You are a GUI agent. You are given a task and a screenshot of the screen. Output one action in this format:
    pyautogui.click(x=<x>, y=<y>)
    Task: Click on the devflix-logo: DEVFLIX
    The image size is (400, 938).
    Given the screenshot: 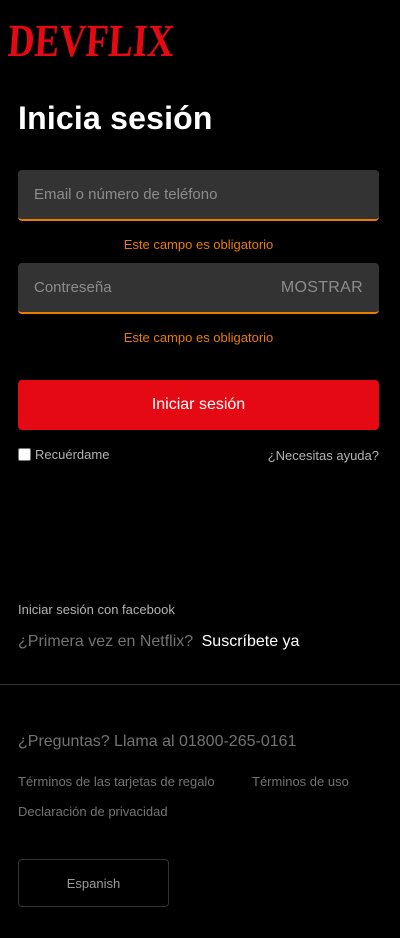 What is the action you would take?
    pyautogui.click(x=94, y=41)
    